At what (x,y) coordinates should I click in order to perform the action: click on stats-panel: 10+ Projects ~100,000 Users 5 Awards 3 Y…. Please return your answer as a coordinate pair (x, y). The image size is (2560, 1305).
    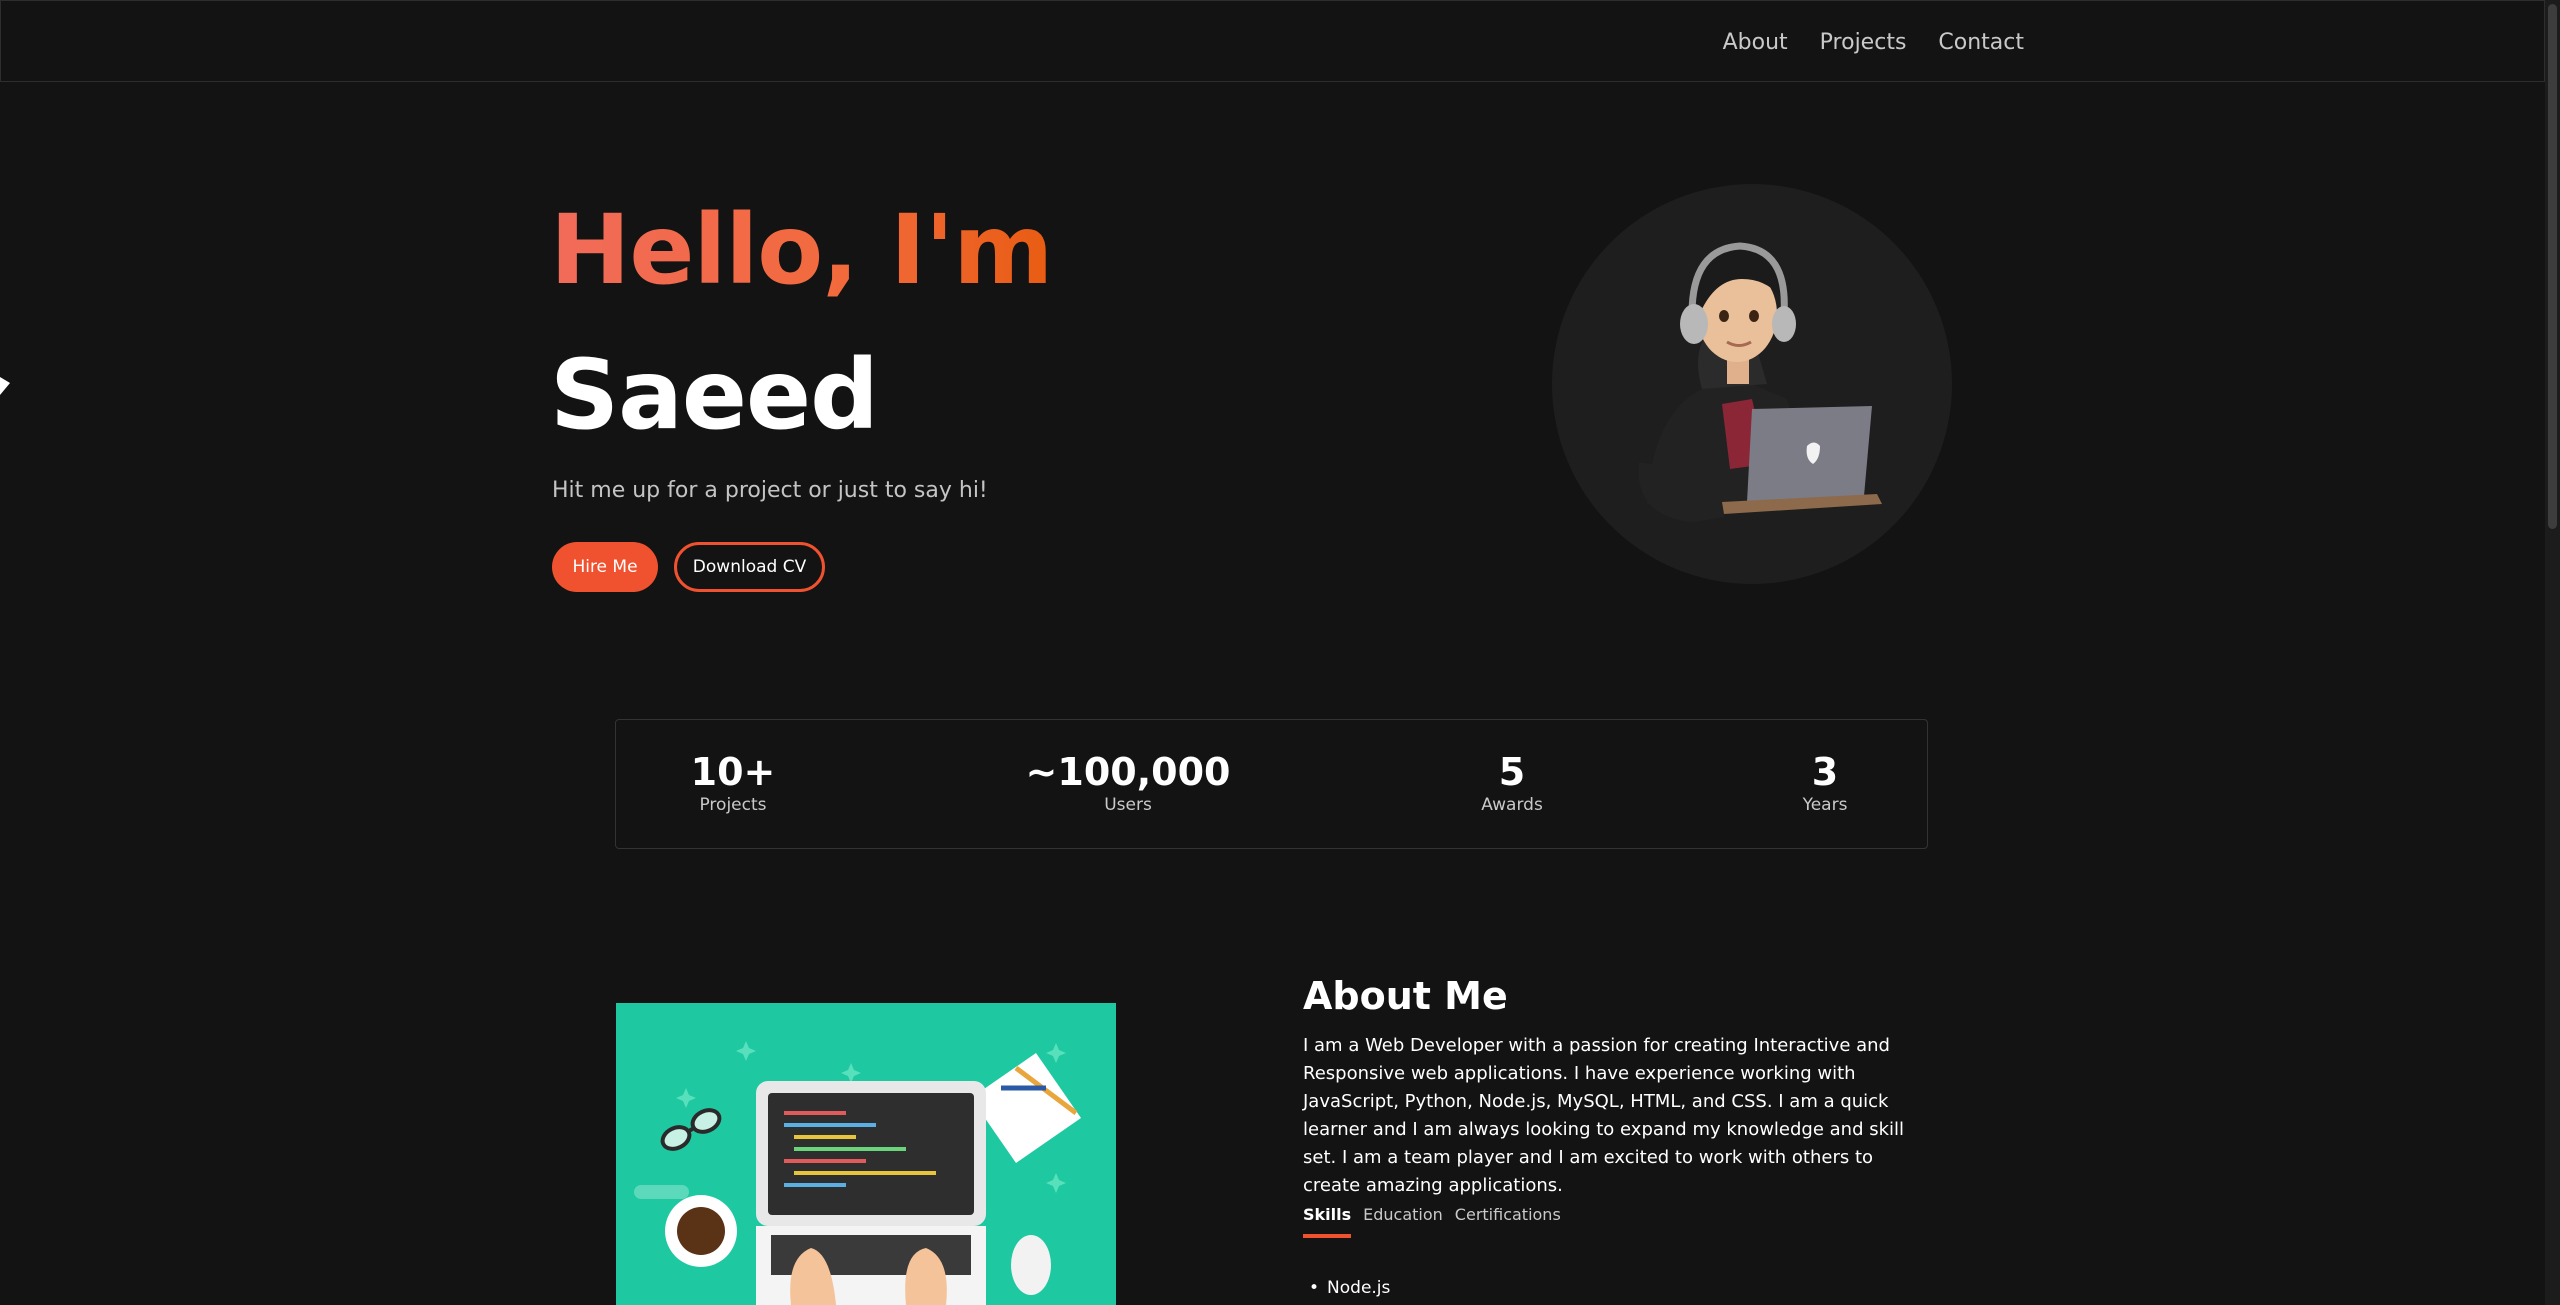
    Looking at the image, I should click on (1271, 784).